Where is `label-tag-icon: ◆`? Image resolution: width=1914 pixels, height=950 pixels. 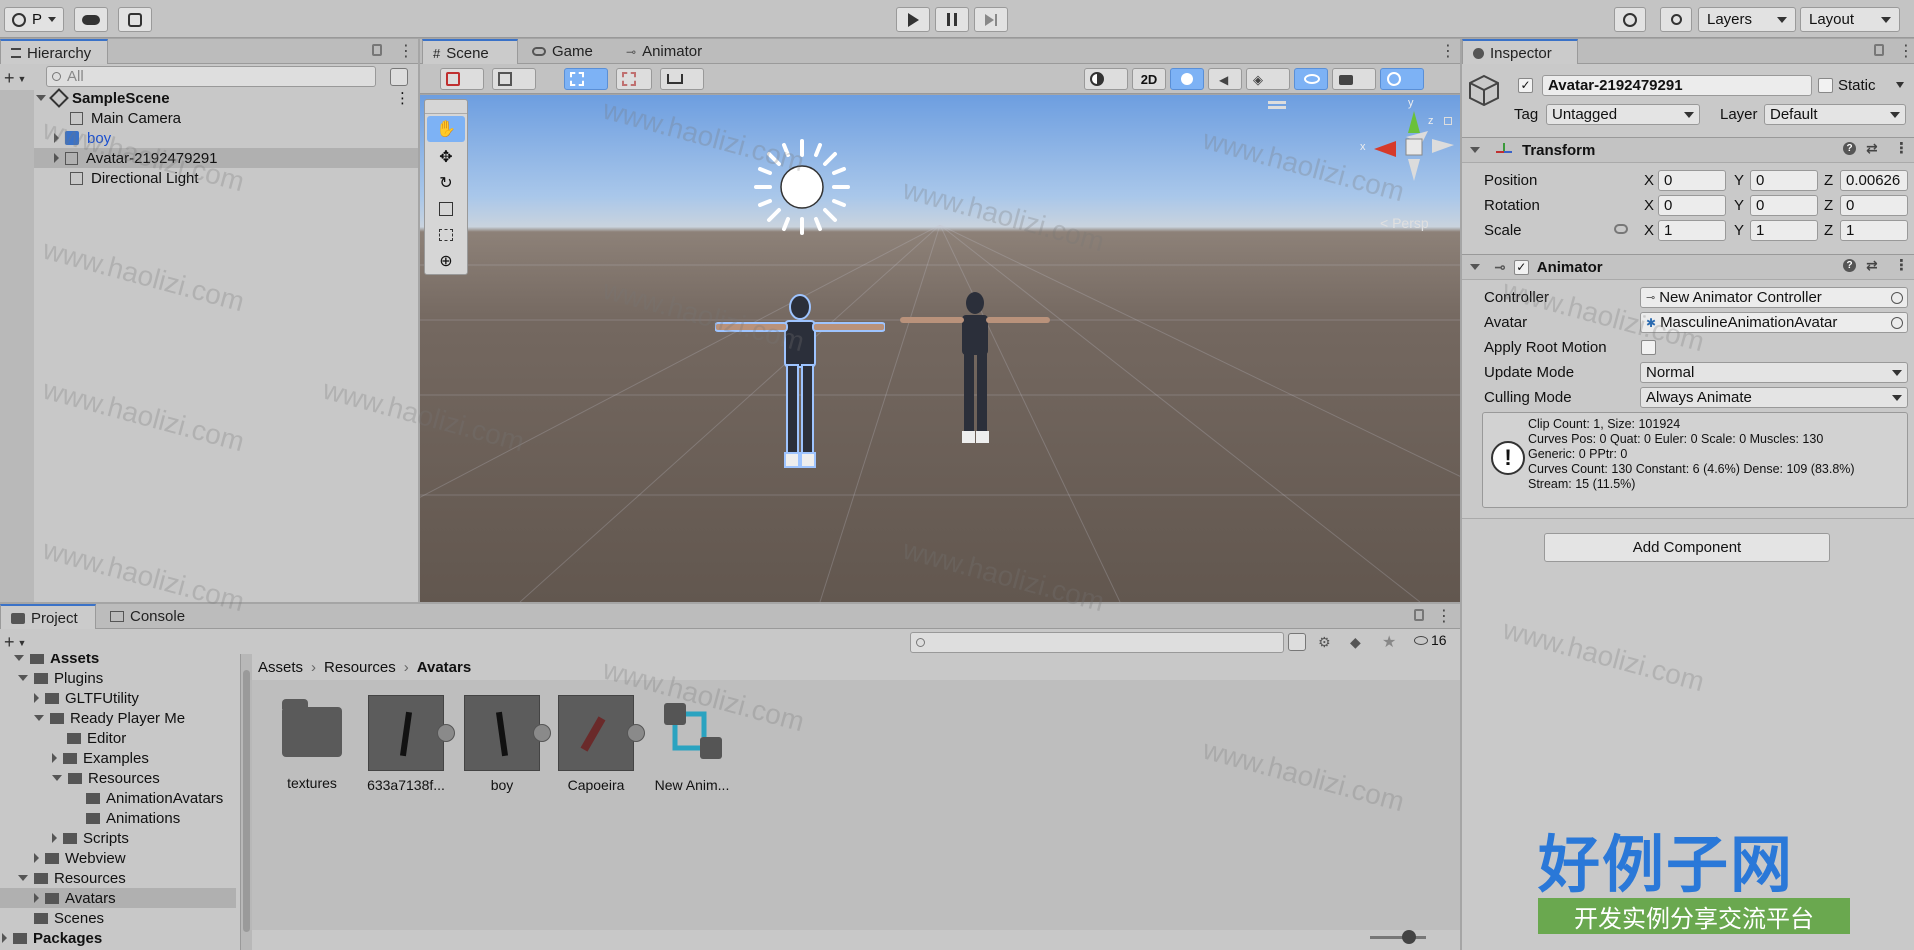
label-tag-icon: ◆ is located at coordinates (1355, 642).